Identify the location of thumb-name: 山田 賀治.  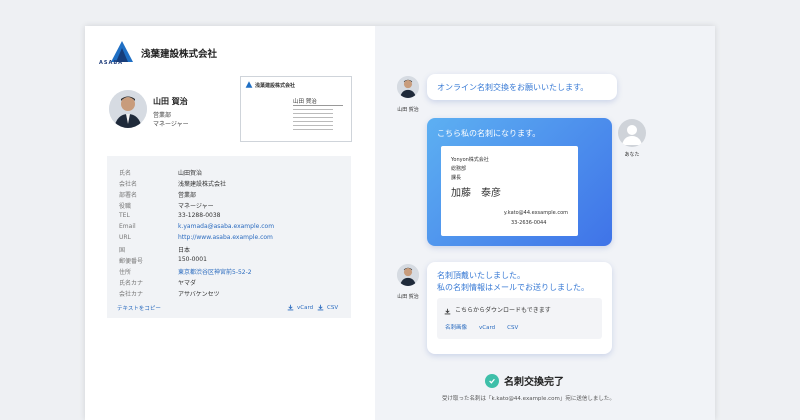
(305, 102).